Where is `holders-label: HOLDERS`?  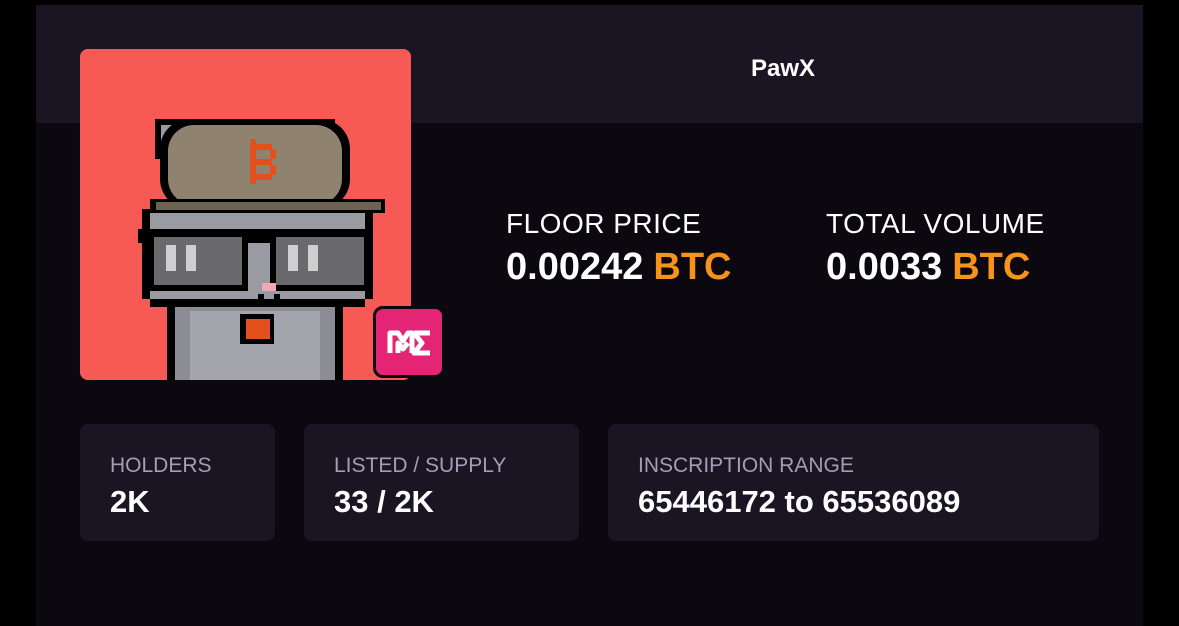 holders-label: HOLDERS is located at coordinates (161, 465).